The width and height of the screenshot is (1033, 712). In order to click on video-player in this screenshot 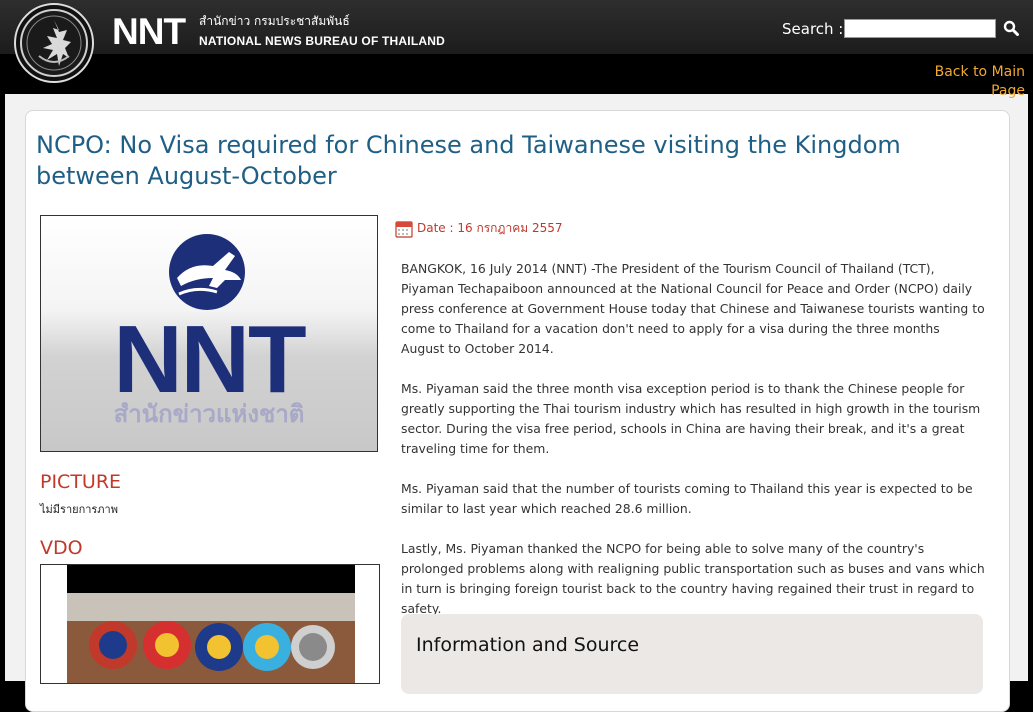, I will do `click(210, 624)`.